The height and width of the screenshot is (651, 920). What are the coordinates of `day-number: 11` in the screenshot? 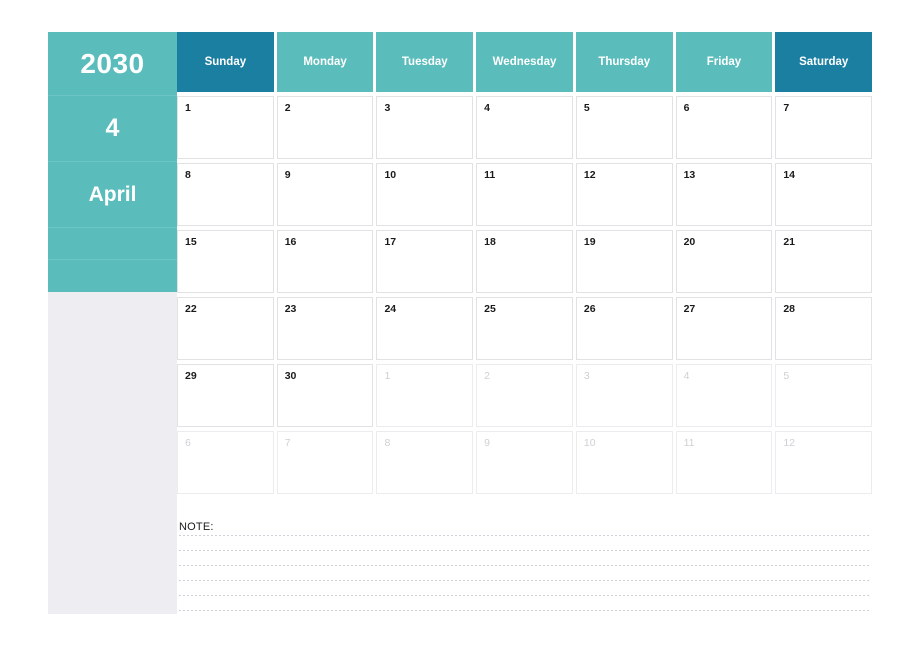 It's located at (490, 175).